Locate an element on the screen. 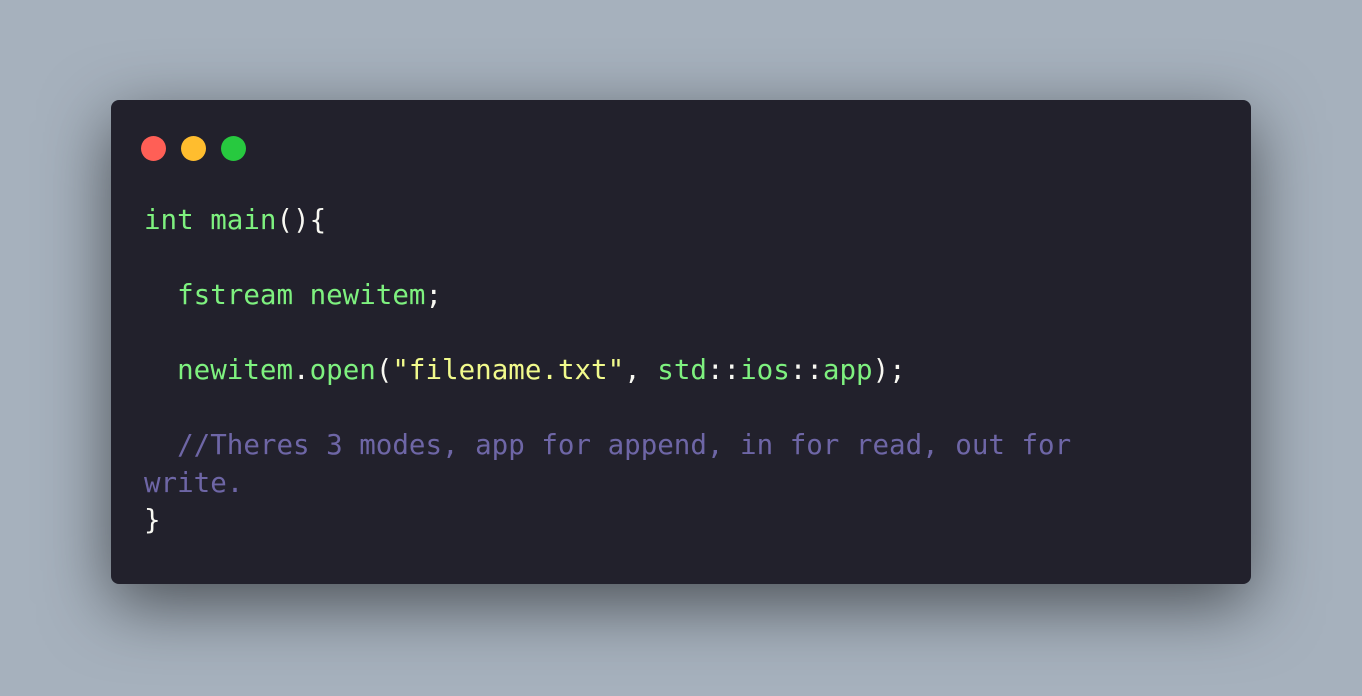 The width and height of the screenshot is (1362, 696). code-token-punc: (){ is located at coordinates (301, 220).